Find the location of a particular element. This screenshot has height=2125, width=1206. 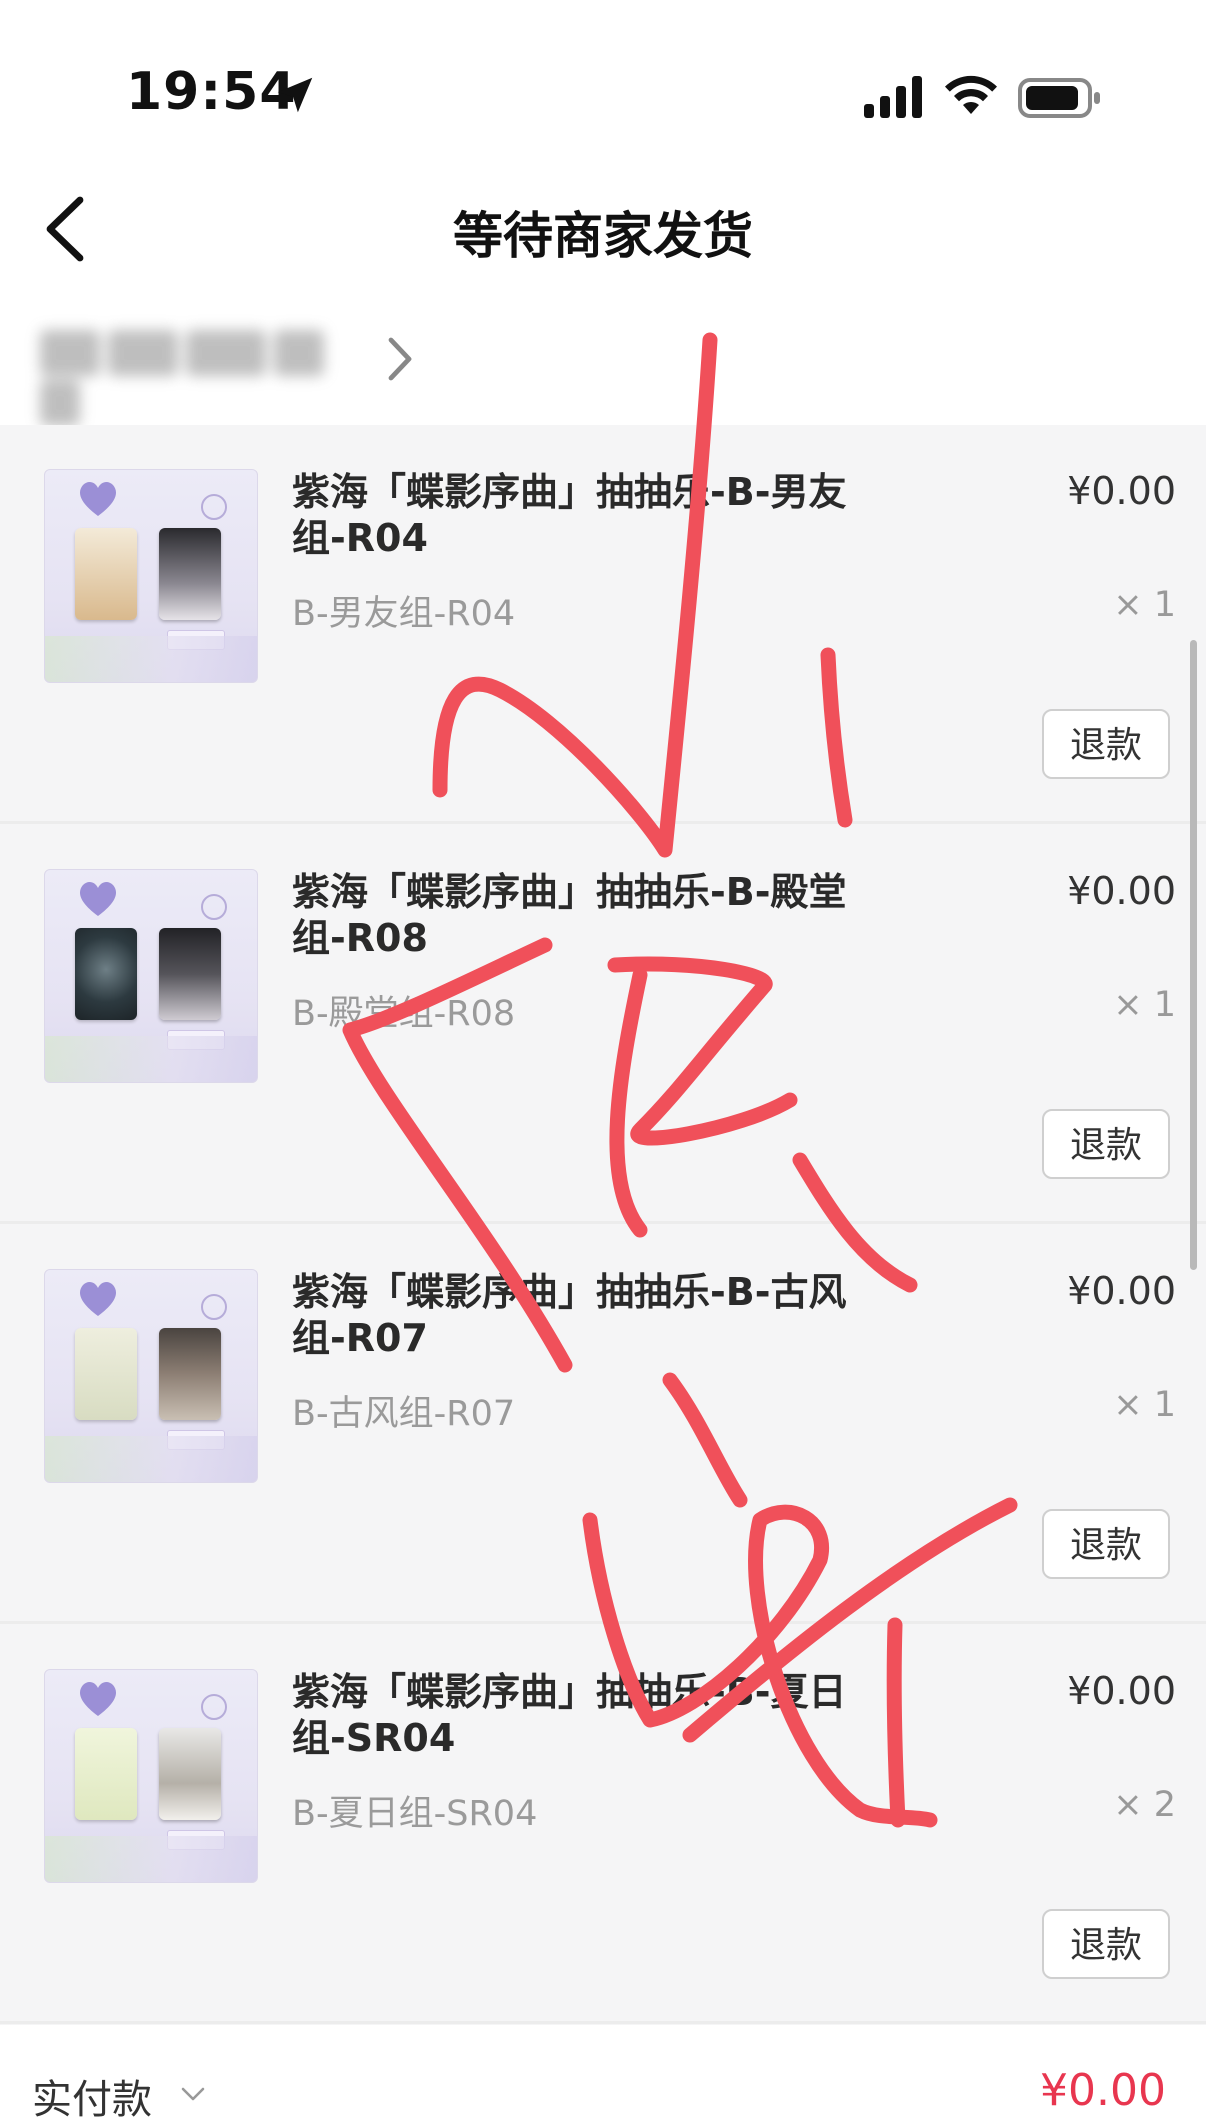

page-title: 等待商家发货 is located at coordinates (603, 236).